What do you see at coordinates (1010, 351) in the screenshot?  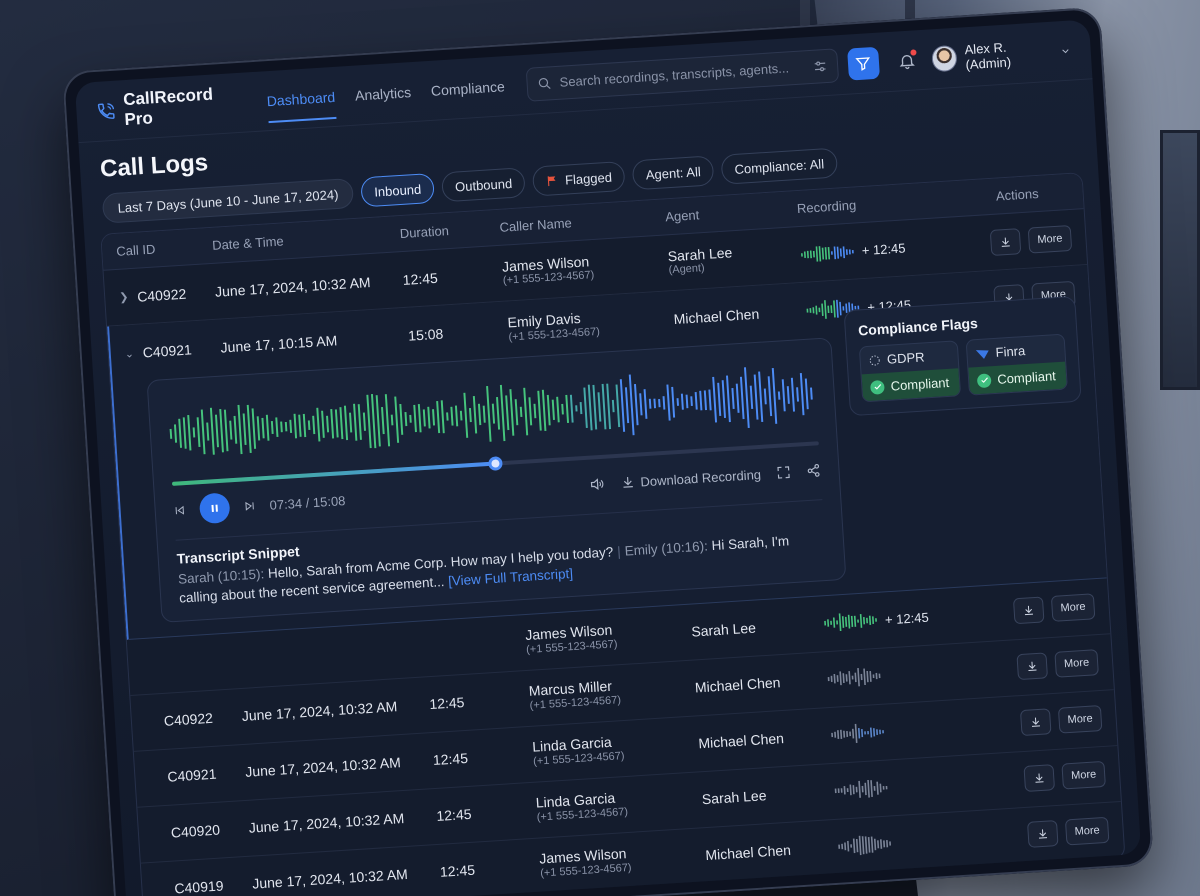 I see `compliance-label: Finra` at bounding box center [1010, 351].